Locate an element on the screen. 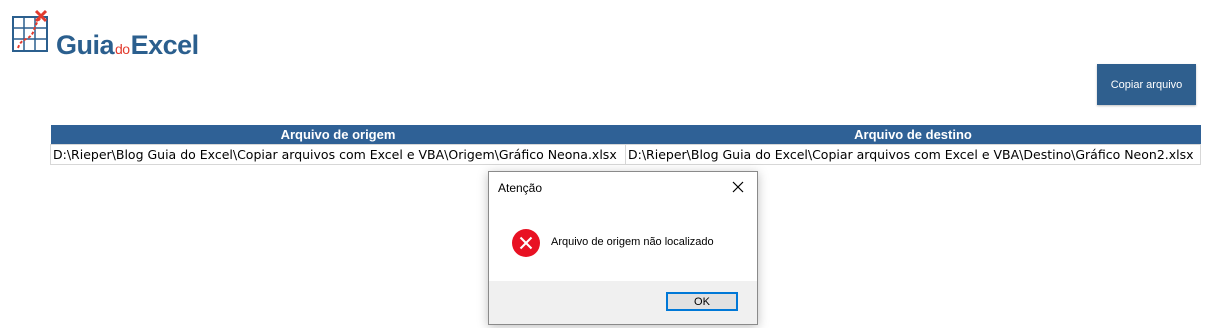  guia-do-excel-logo: GuiadoExcel is located at coordinates (112, 34).